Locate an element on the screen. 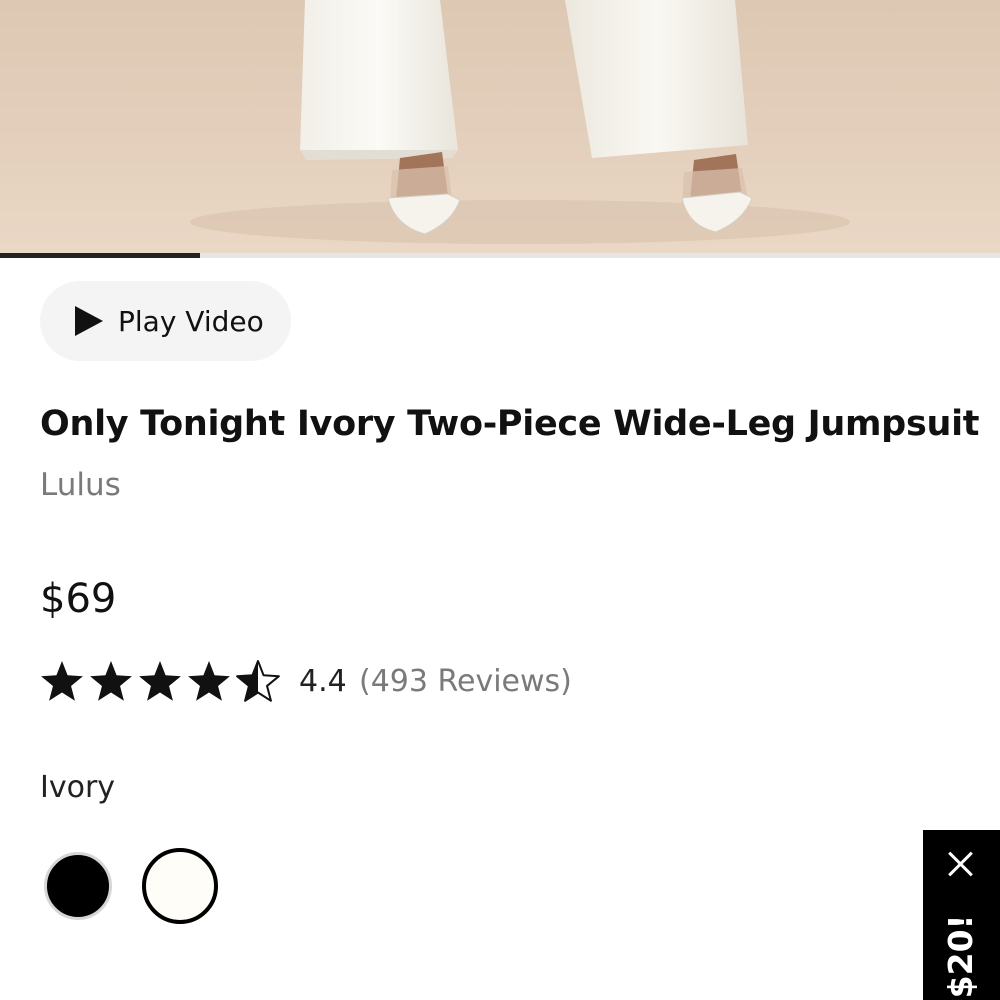  play-icon is located at coordinates (89, 321).